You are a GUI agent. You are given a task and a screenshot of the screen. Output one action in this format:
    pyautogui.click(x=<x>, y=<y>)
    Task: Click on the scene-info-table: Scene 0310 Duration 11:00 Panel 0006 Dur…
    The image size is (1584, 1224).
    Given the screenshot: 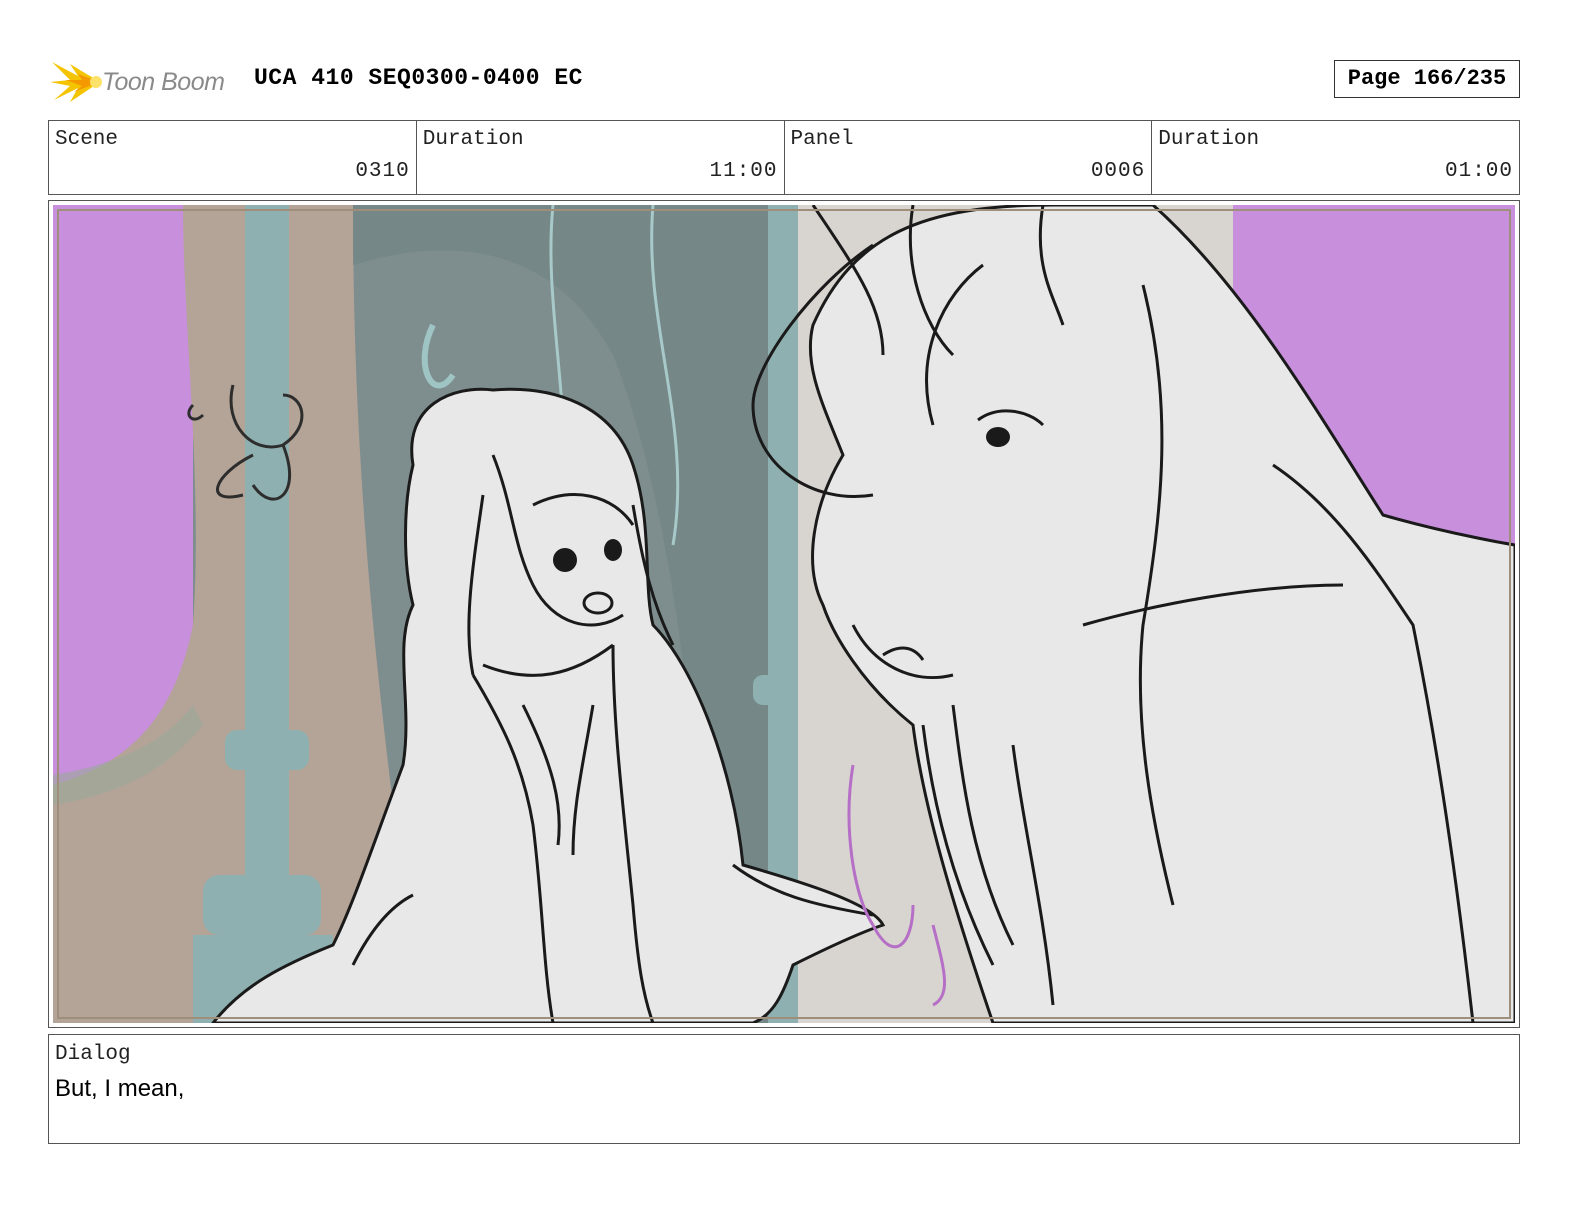 What is the action you would take?
    pyautogui.click(x=784, y=157)
    